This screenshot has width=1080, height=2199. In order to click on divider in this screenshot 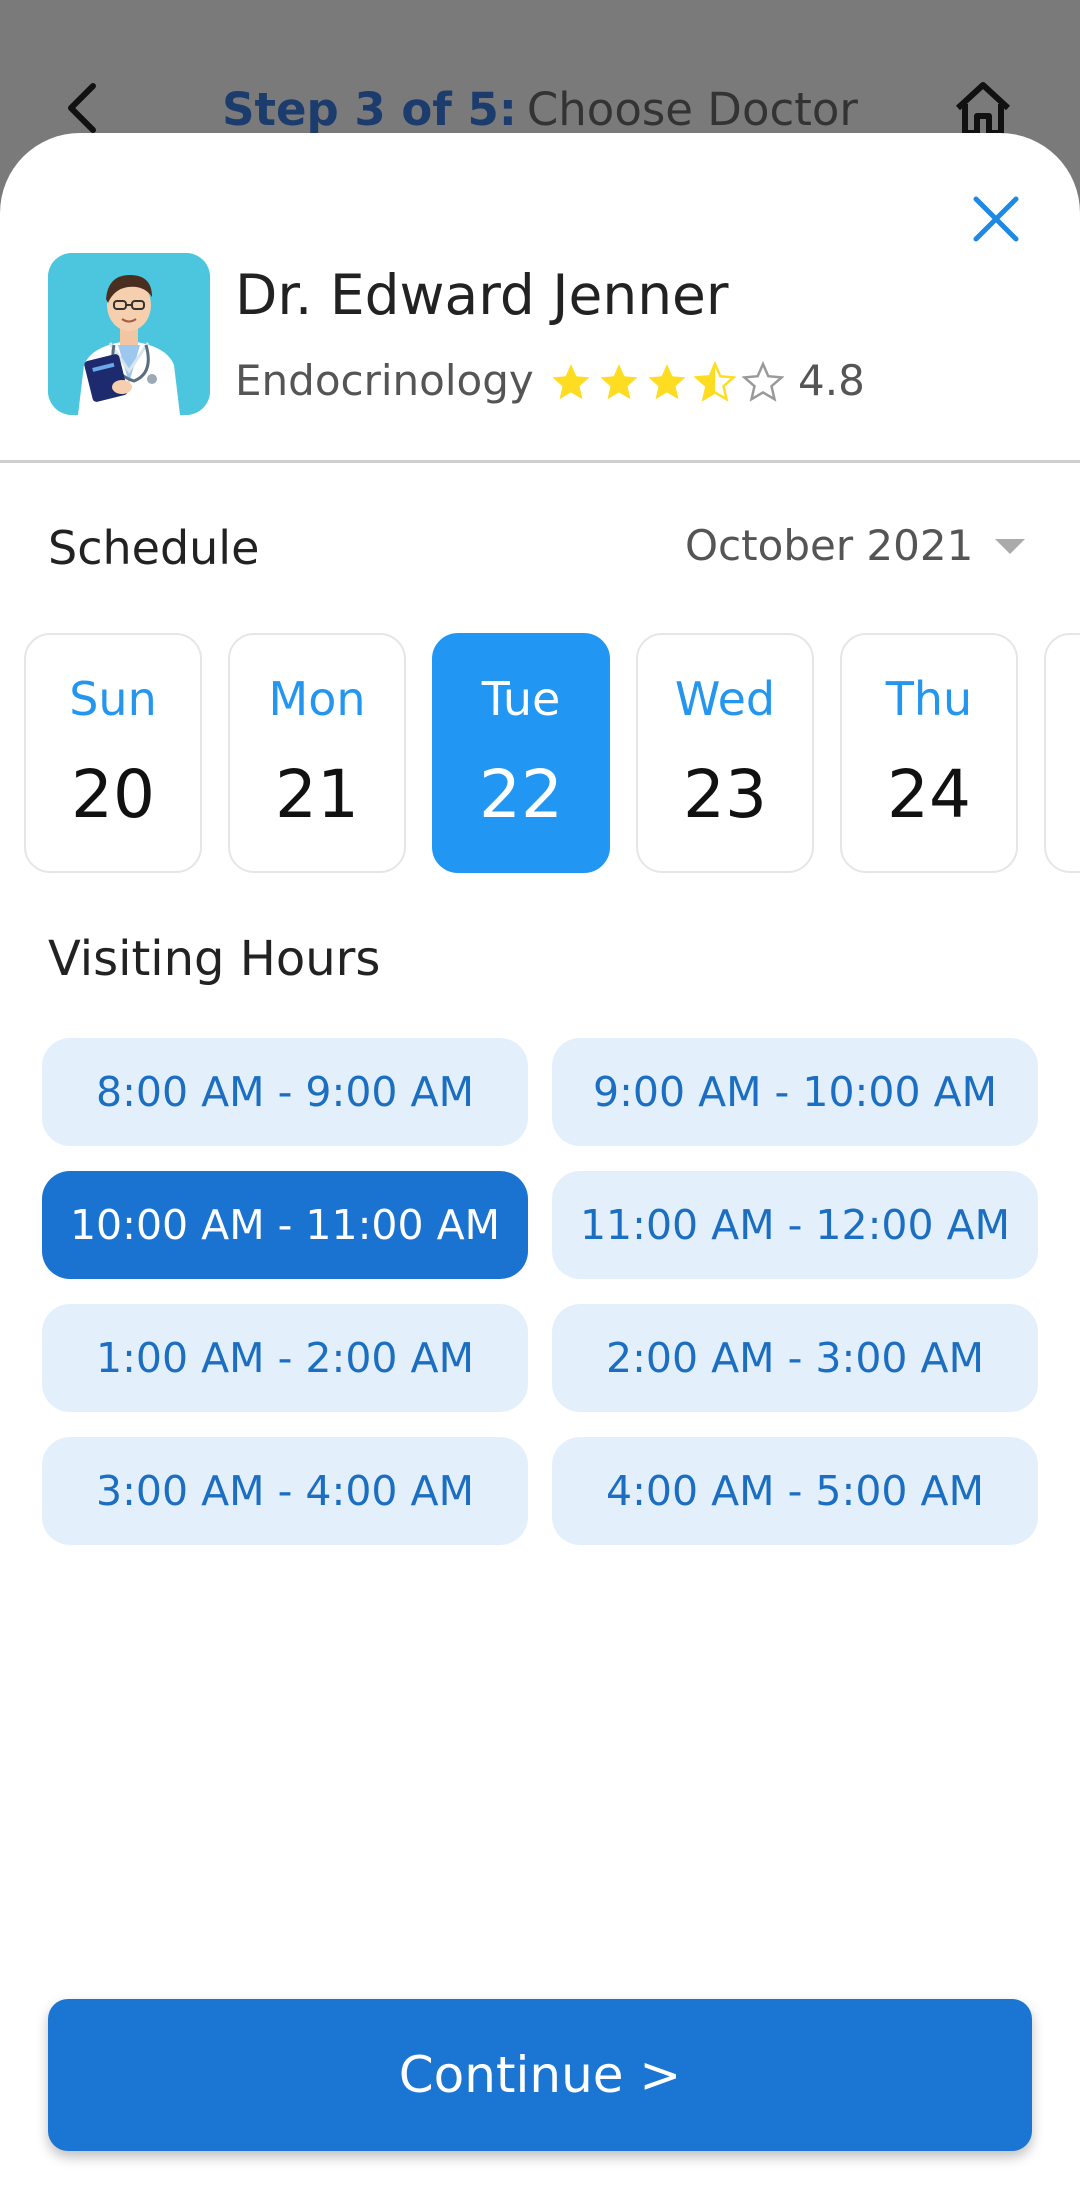, I will do `click(540, 461)`.